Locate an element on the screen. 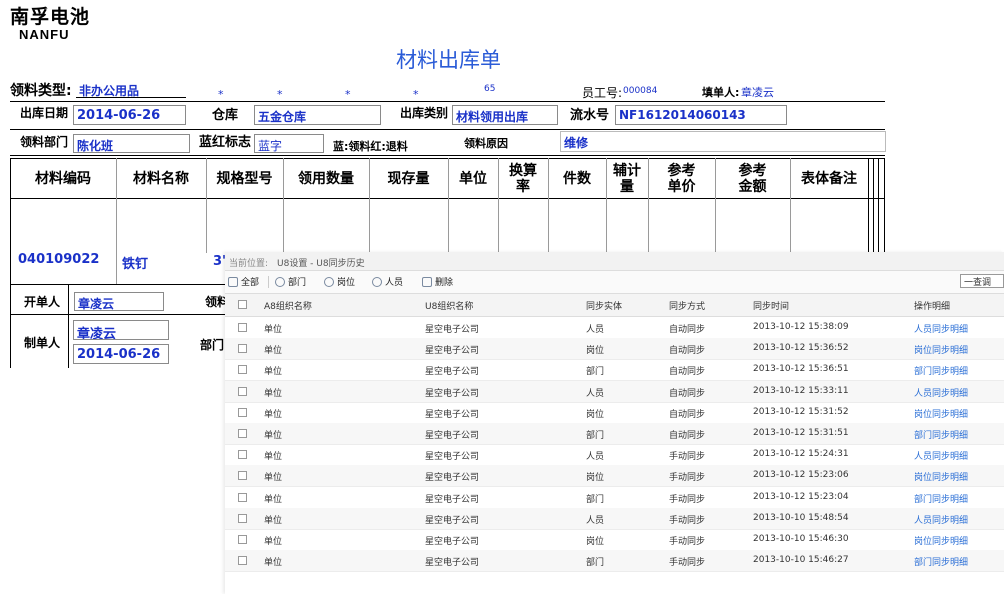 Image resolution: width=1004 pixels, height=594 pixels. table-row: 单位 星空电子公司 人员 自动同步 2013-10-12 15:33:11 人员同步明细 is located at coordinates (614, 391).